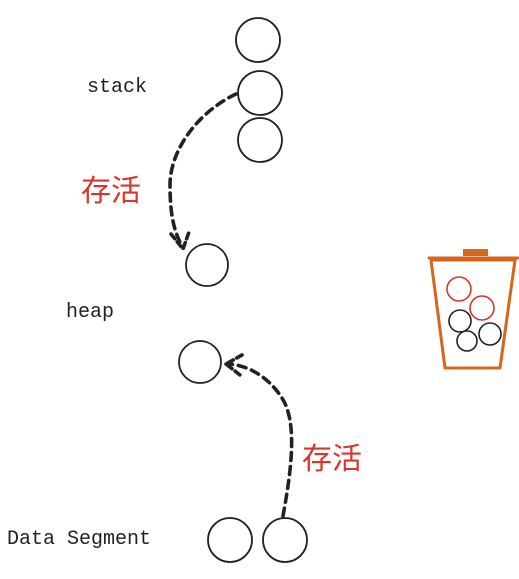 This screenshot has width=519, height=579. I want to click on trash-bin-icon, so click(473, 309).